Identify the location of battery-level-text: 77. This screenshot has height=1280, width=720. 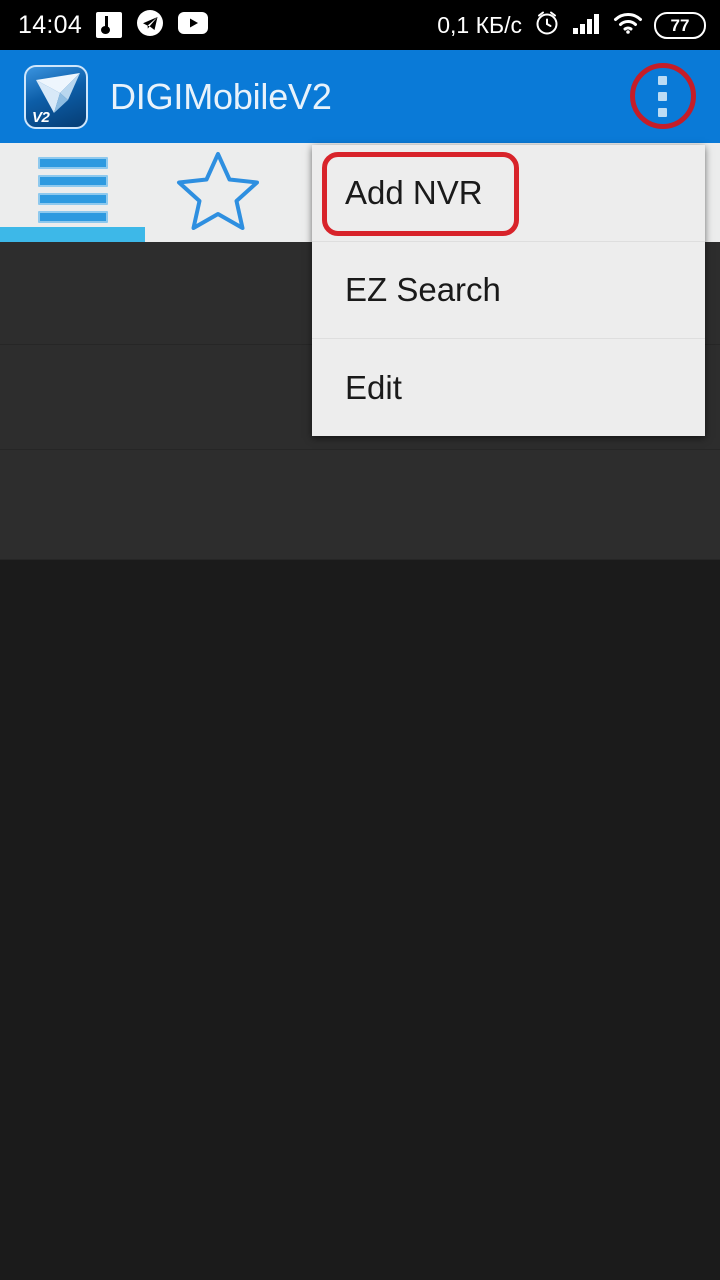
(680, 25).